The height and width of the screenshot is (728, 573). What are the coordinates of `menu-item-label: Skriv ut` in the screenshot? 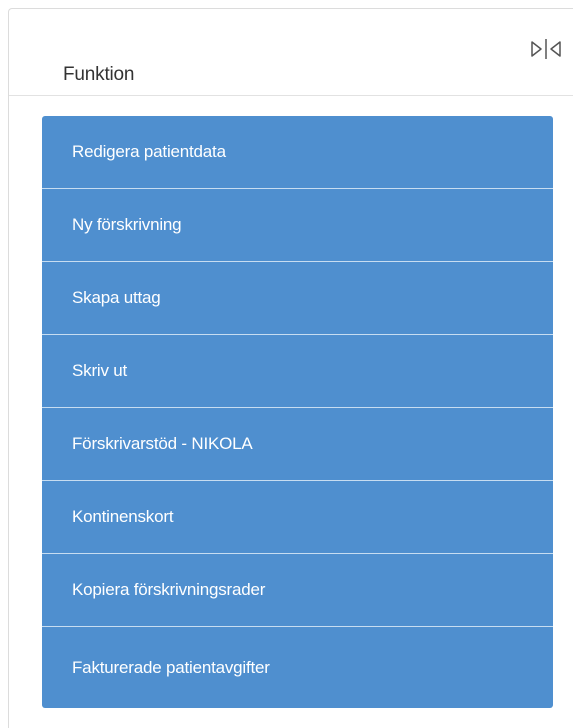 It's located at (100, 370).